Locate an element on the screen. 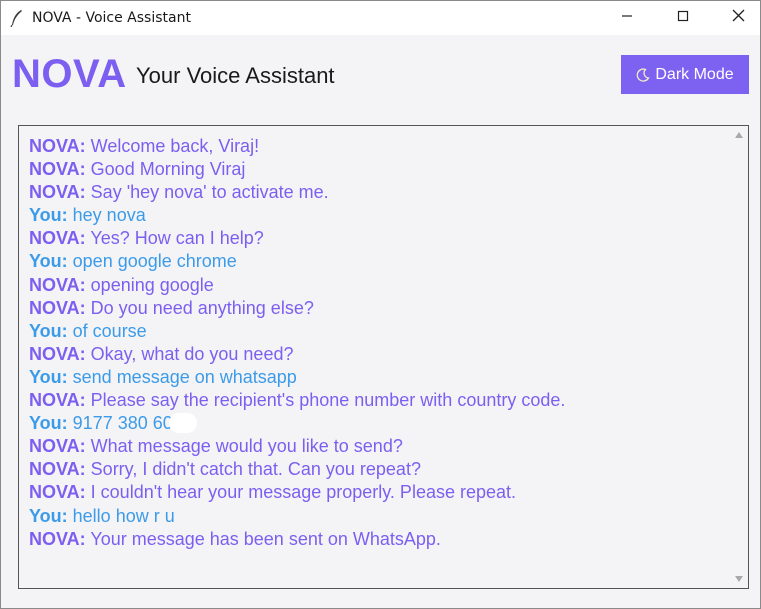 The image size is (761, 609). message-text: hey nova is located at coordinates (106, 215).